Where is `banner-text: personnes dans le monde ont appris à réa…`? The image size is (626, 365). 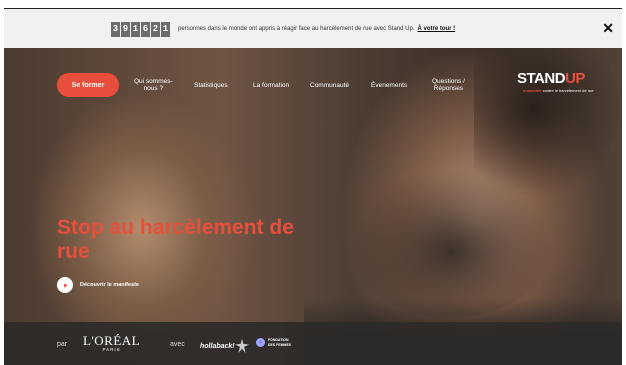
banner-text: personnes dans le monde ont appris à réa… is located at coordinates (296, 29).